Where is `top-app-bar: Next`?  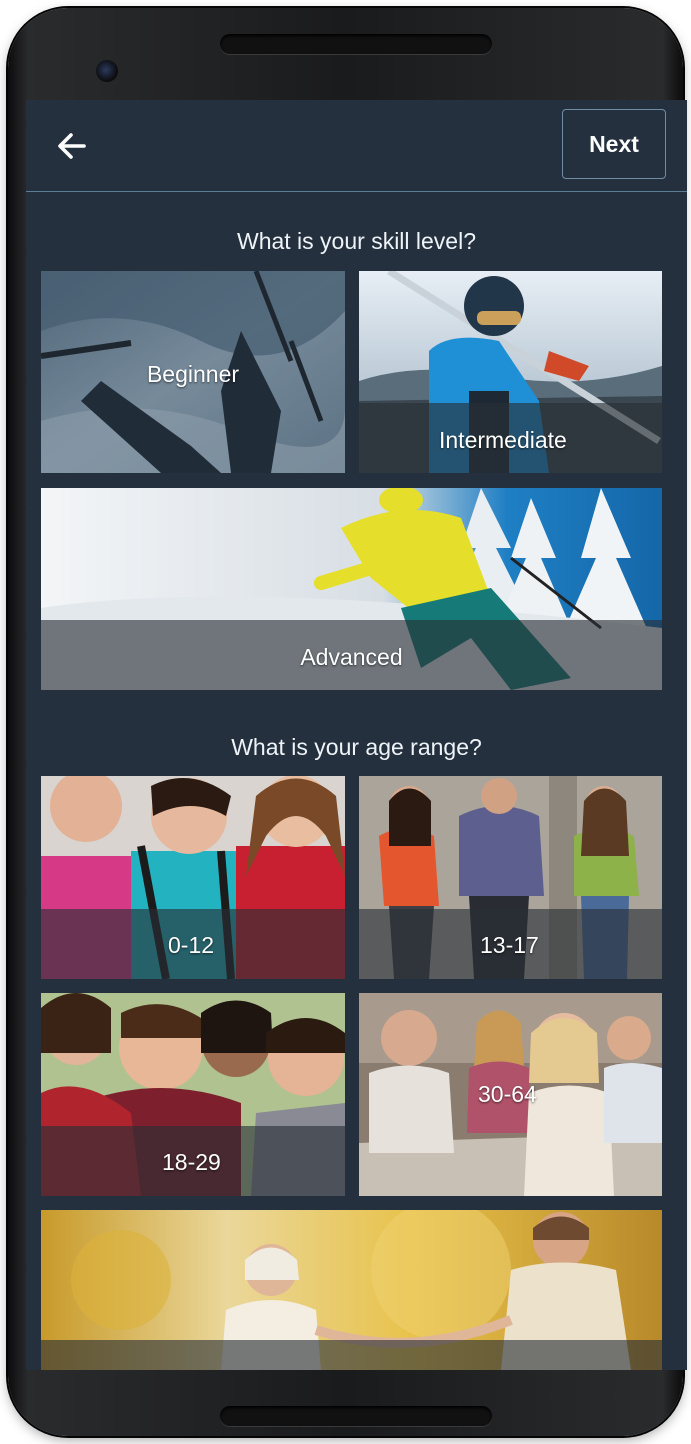
top-app-bar: Next is located at coordinates (356, 146).